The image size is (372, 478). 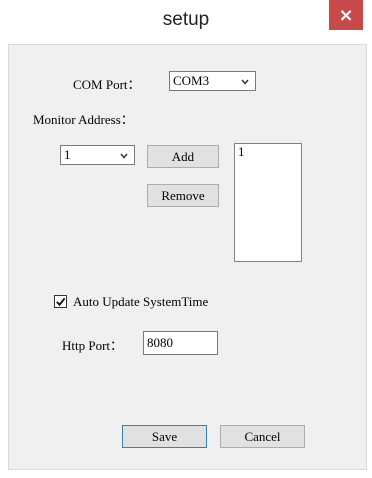 I want to click on close-button: ×, so click(x=346, y=15).